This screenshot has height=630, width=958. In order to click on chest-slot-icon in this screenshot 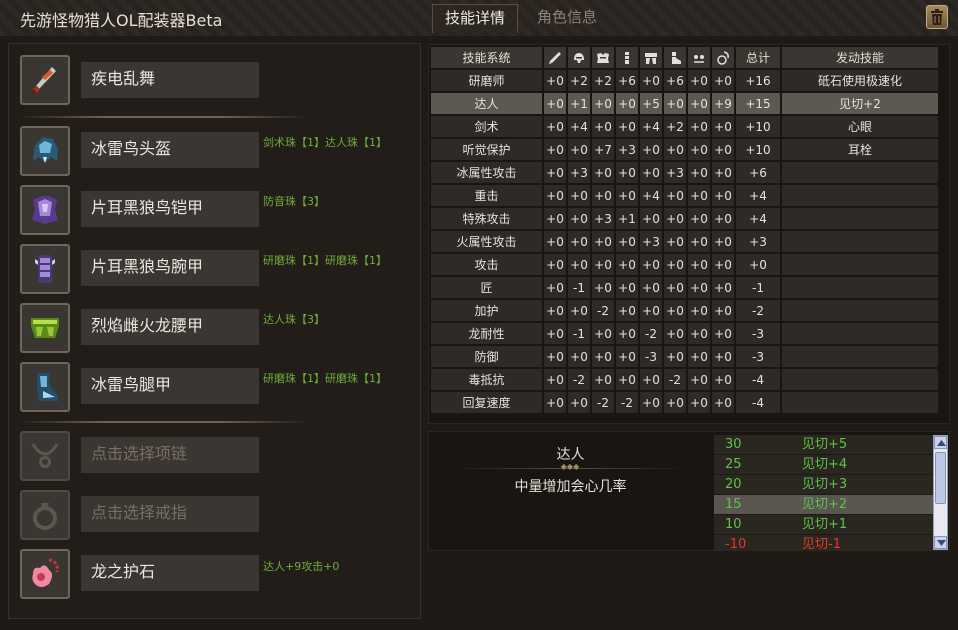, I will do `click(45, 210)`.